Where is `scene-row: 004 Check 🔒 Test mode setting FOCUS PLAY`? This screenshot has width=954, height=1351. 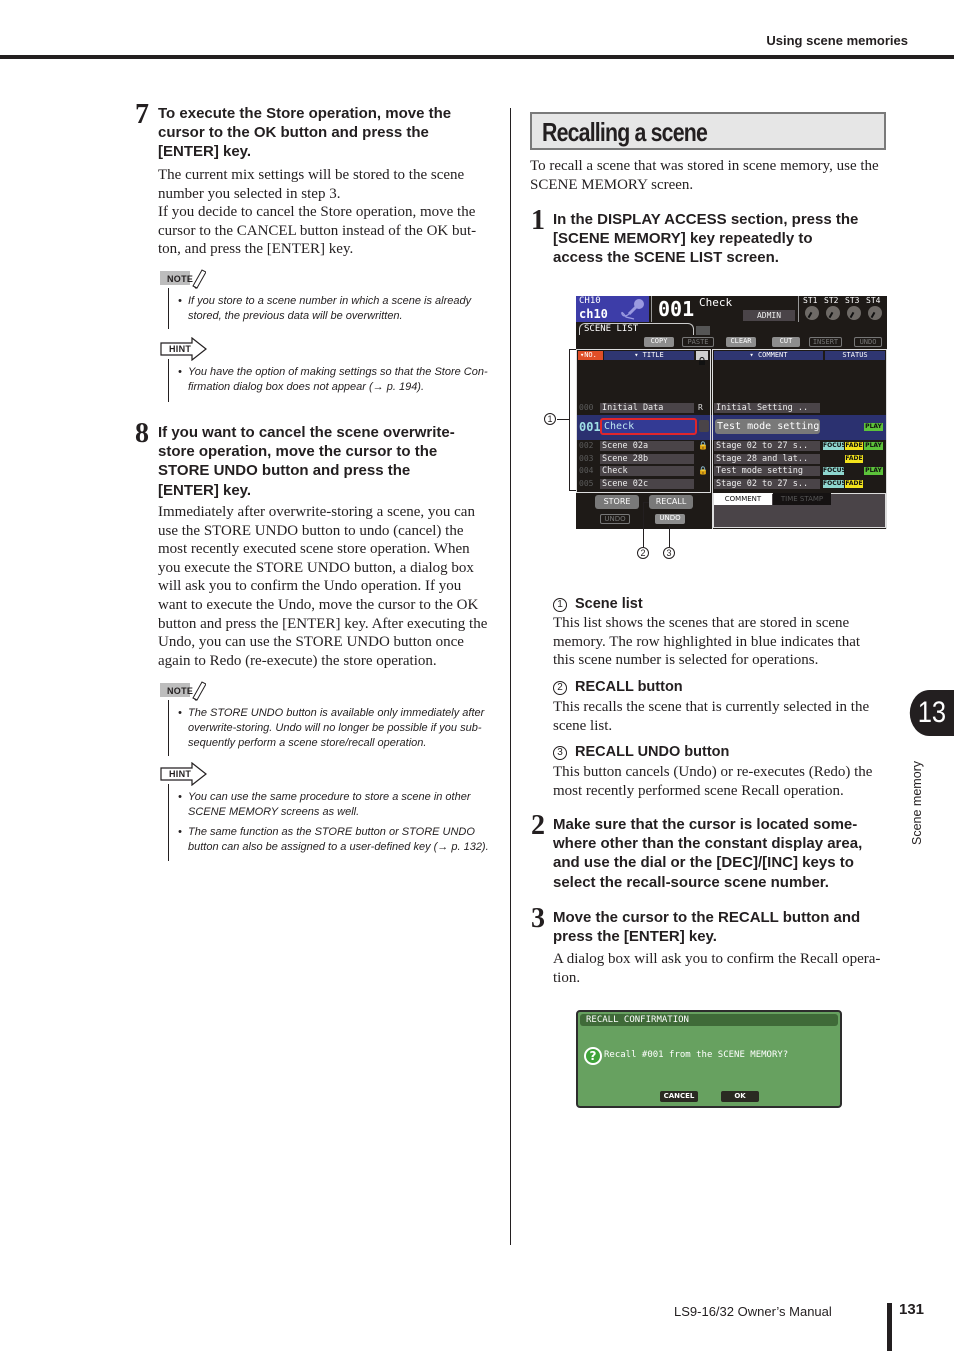
scene-row: 004 Check 🔒 Test mode setting FOCUS PLAY is located at coordinates (731, 471).